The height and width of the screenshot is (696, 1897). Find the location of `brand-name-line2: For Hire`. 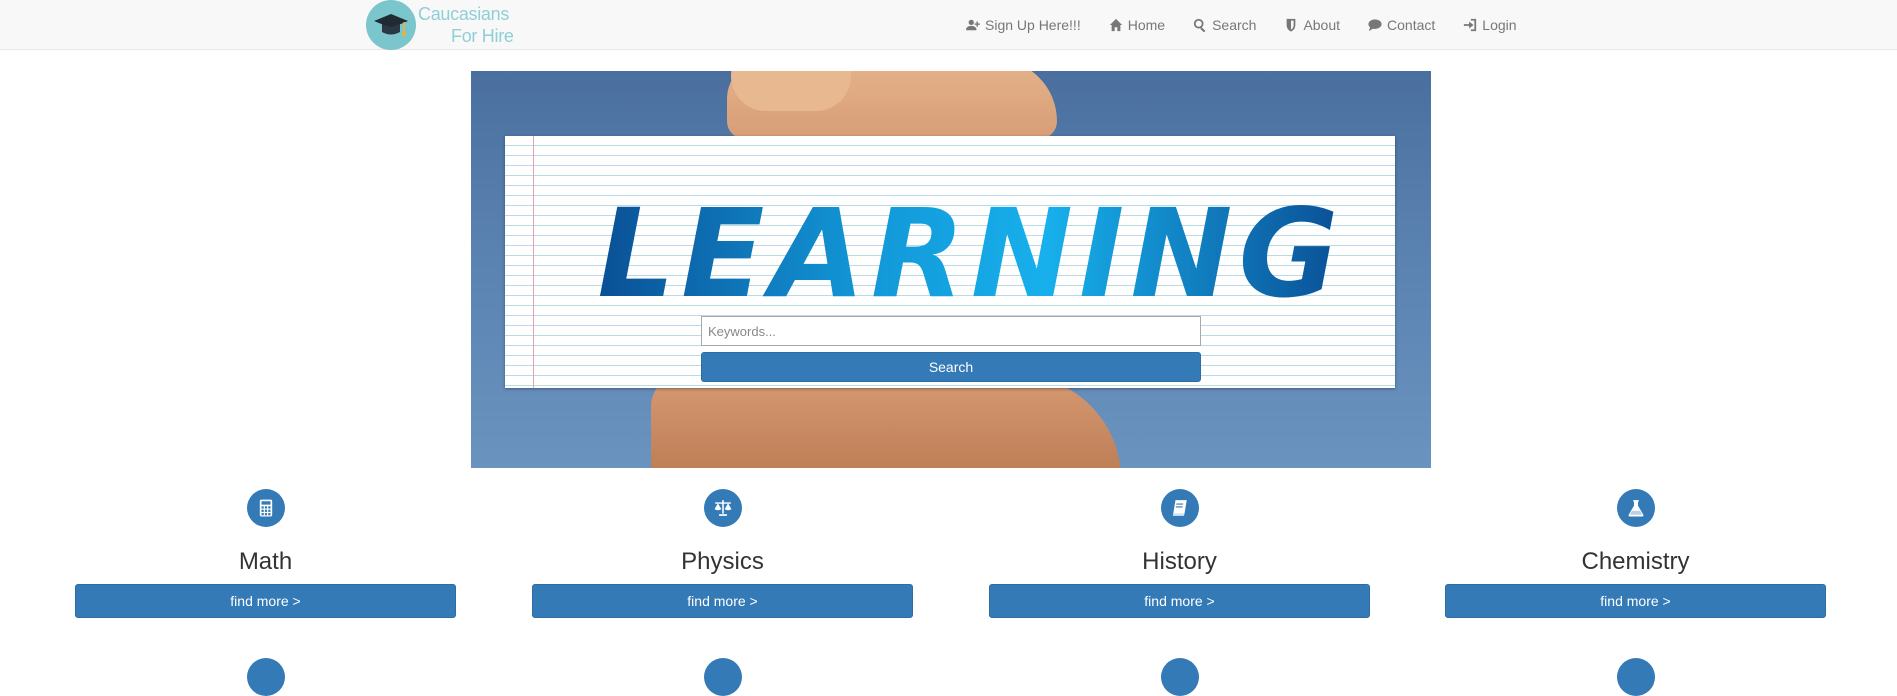

brand-name-line2: For Hire is located at coordinates (482, 36).